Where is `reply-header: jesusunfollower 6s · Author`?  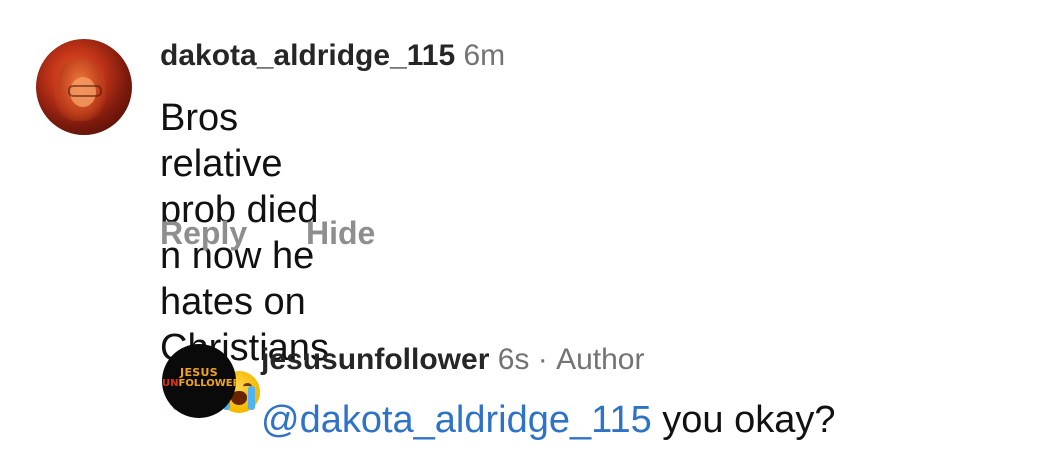 reply-header: jesusunfollower 6s · Author is located at coordinates (452, 360).